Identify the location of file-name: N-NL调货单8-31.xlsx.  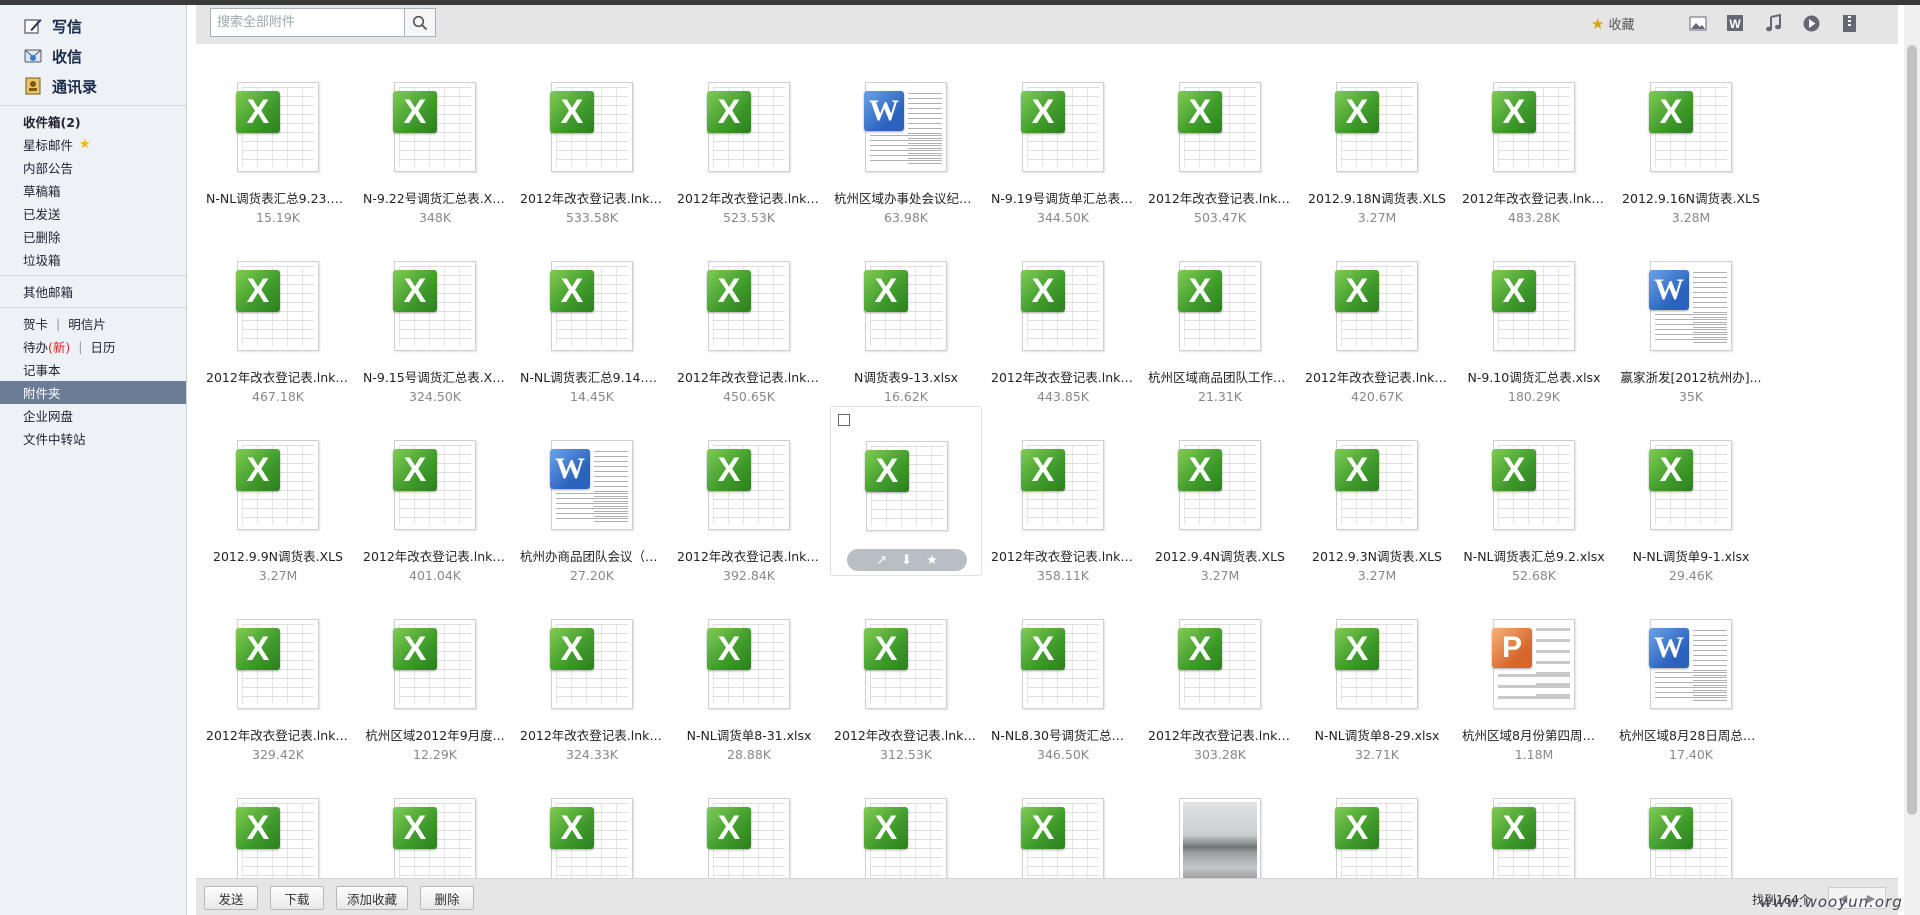
(749, 734).